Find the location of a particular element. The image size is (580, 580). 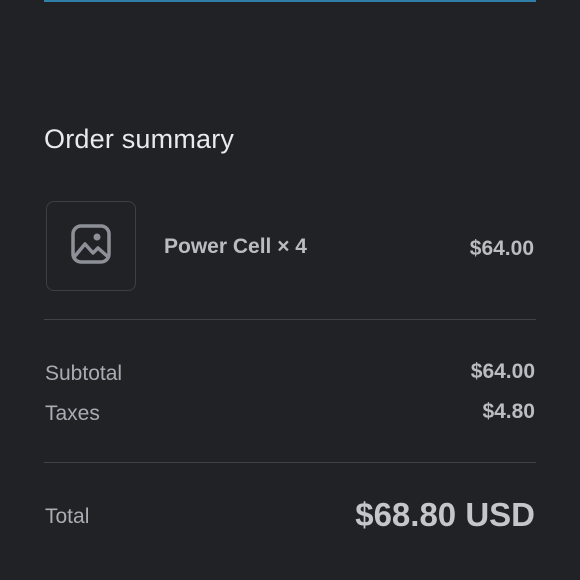

total-value: $68.80 USD is located at coordinates (445, 514).